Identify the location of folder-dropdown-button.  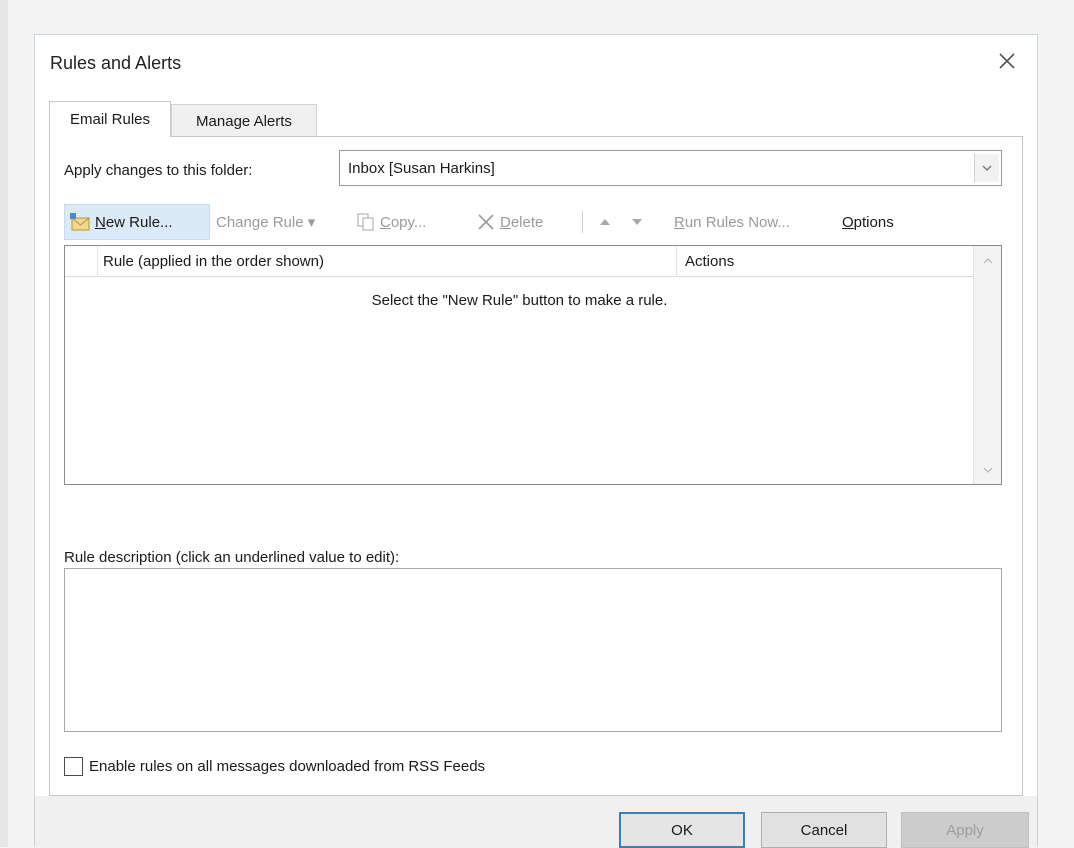
(986, 168).